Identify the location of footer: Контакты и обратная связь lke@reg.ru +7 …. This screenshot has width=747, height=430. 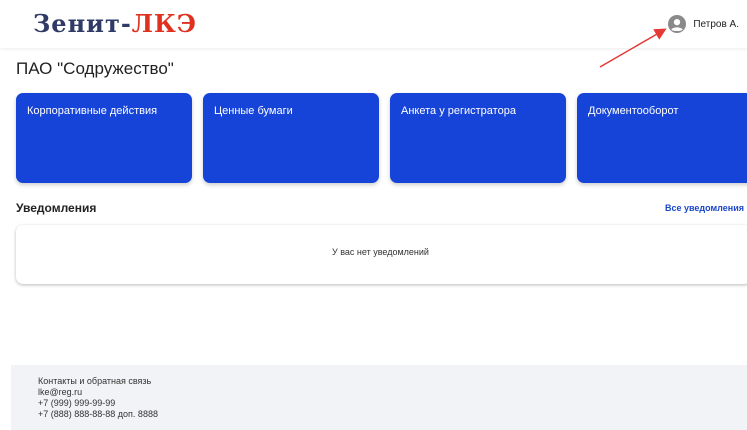
(379, 397).